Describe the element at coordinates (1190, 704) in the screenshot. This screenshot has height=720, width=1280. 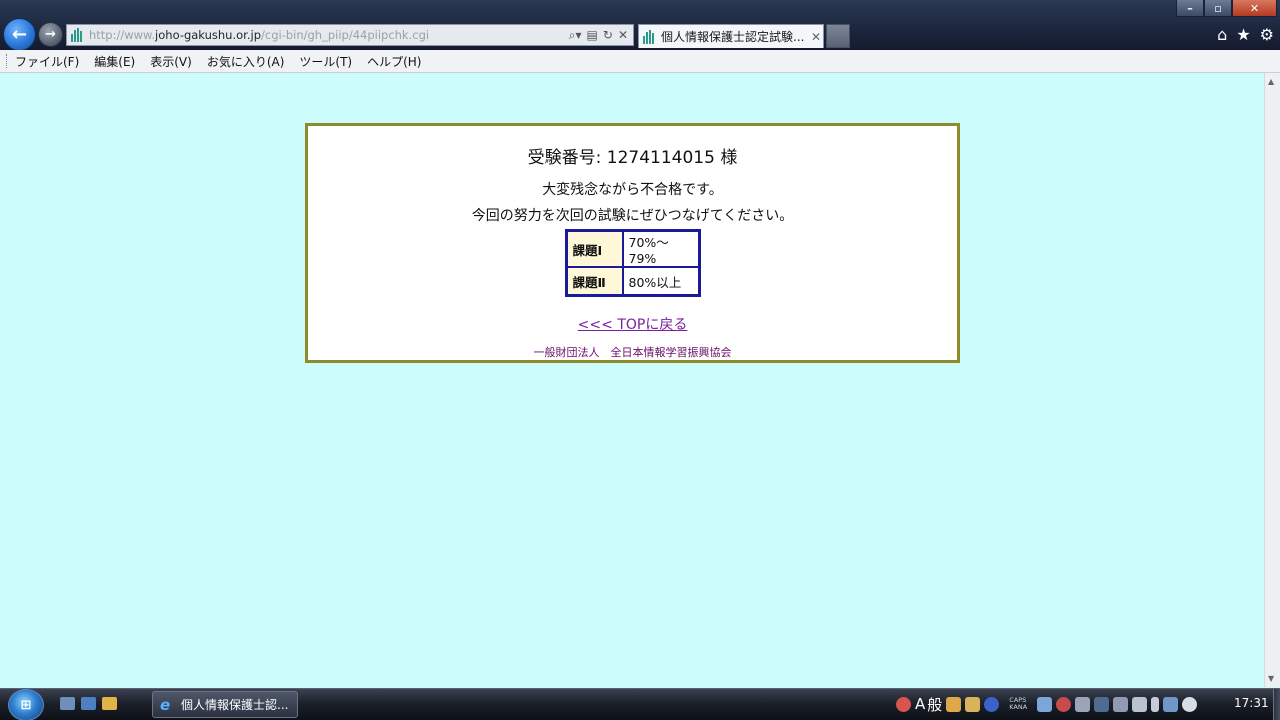
I see `volume-icon` at that location.